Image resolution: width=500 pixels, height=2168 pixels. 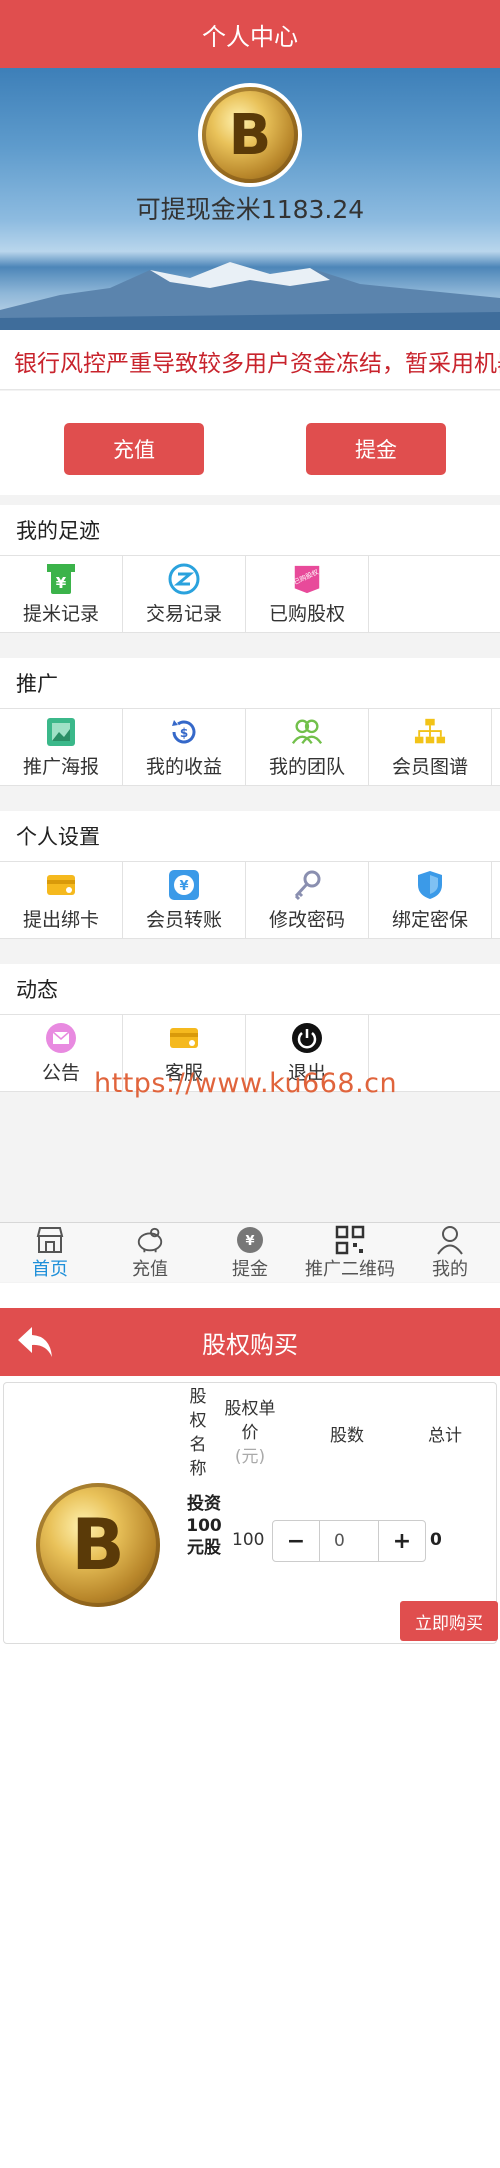 I want to click on menu-item-label: 已购股权, so click(x=306, y=613).